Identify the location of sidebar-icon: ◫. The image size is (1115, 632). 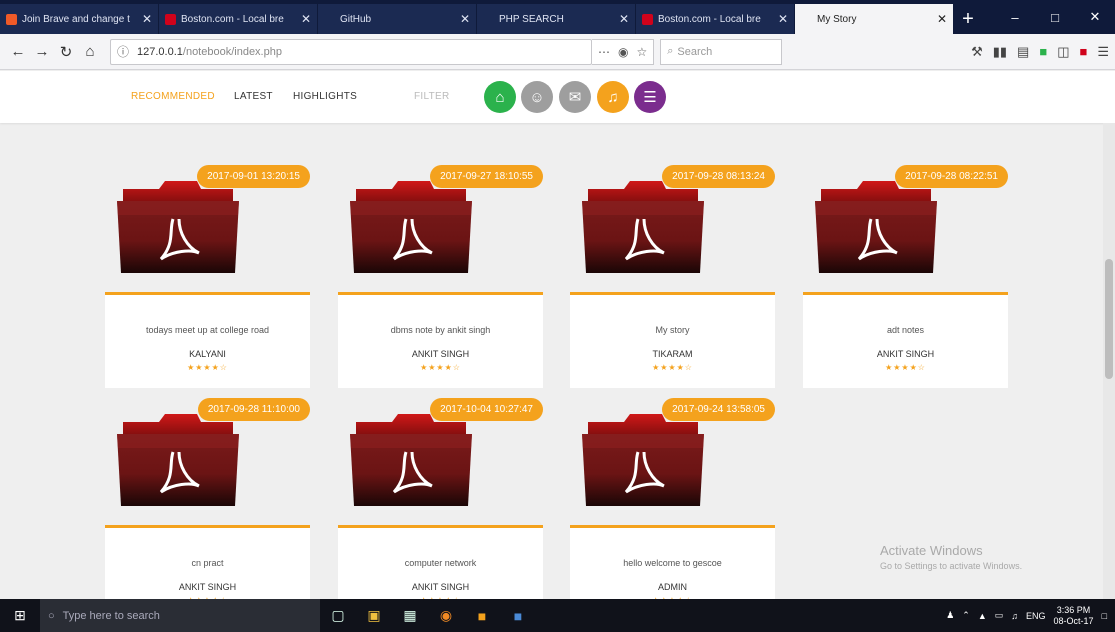
(1063, 52).